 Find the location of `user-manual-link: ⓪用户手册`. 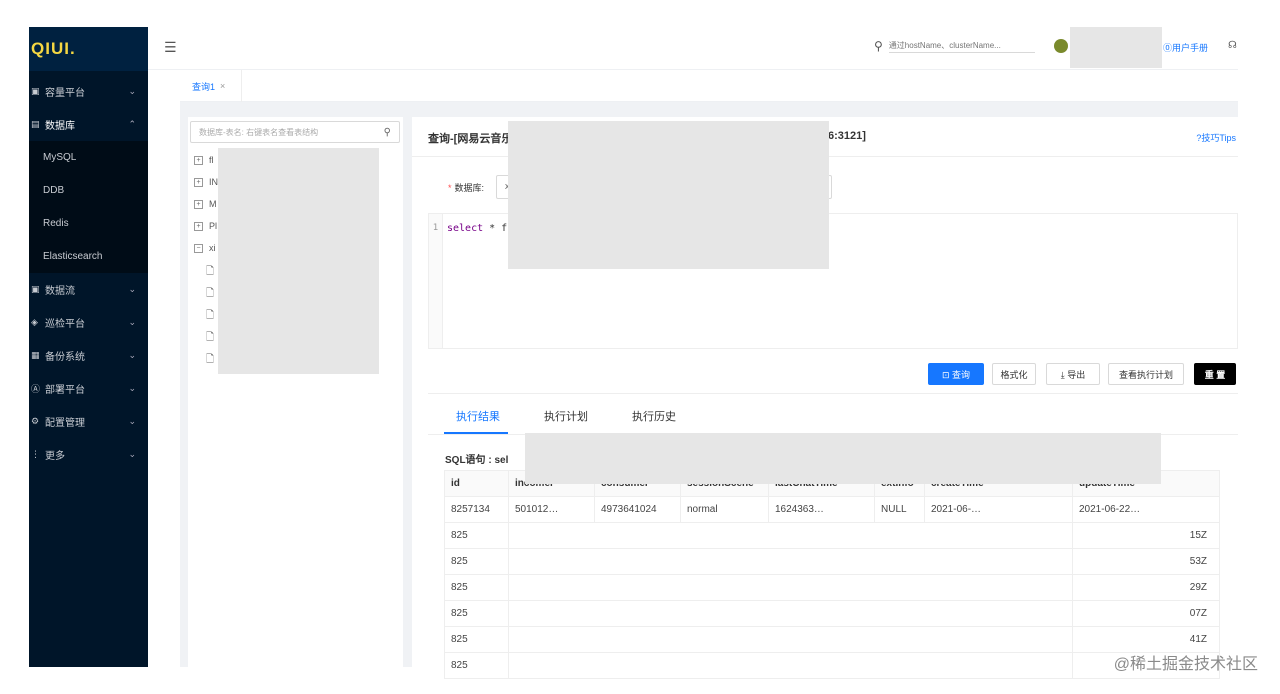

user-manual-link: ⓪用户手册 is located at coordinates (1185, 47).